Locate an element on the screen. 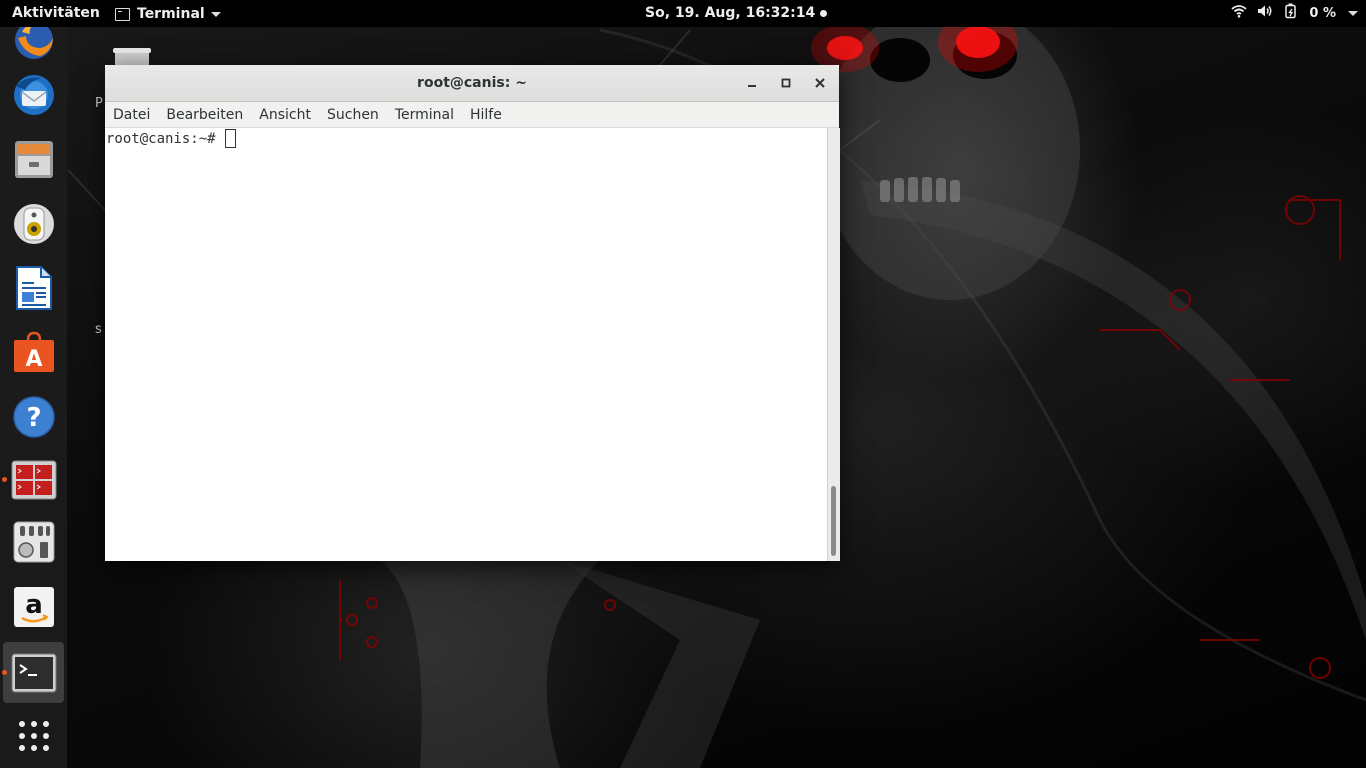 The width and height of the screenshot is (1366, 768). activities-button: Aktivitäten is located at coordinates (56, 13).